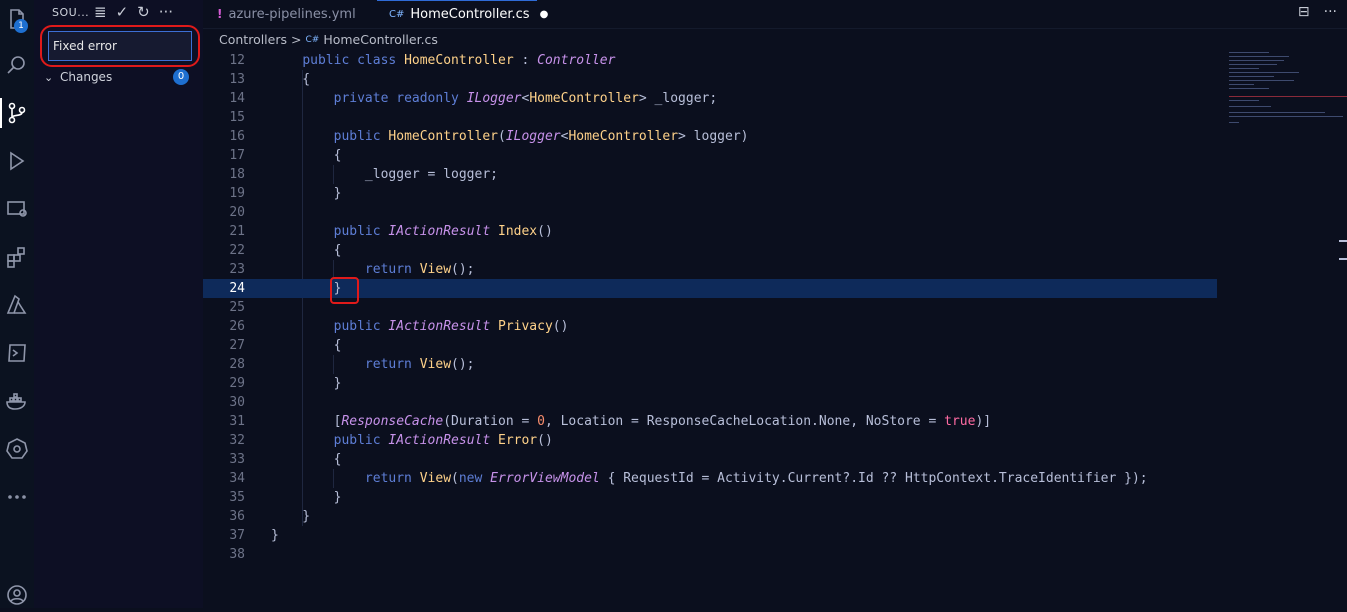 This screenshot has width=1347, height=612. I want to click on code-line: 13 {, so click(710, 79).